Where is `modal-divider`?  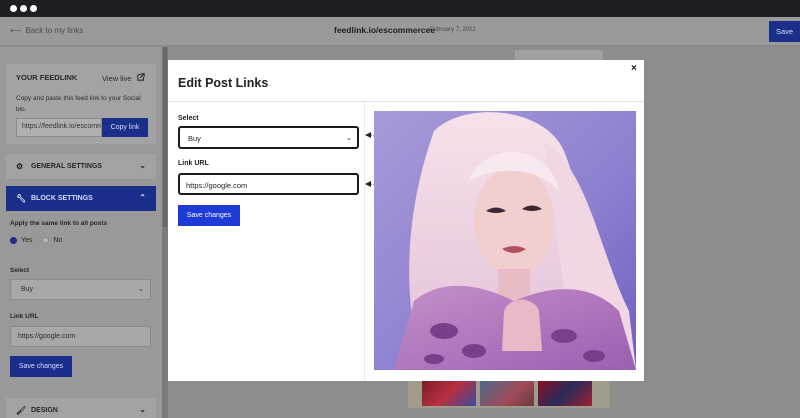 modal-divider is located at coordinates (406, 101).